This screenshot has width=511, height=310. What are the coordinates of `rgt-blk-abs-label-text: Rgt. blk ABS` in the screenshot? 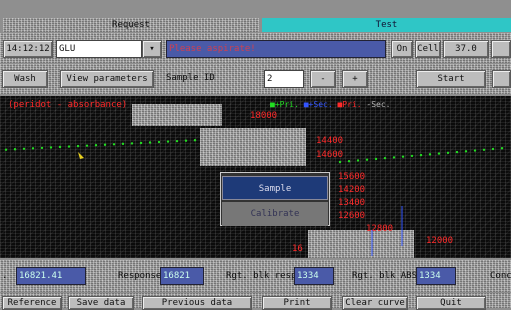 It's located at (385, 276).